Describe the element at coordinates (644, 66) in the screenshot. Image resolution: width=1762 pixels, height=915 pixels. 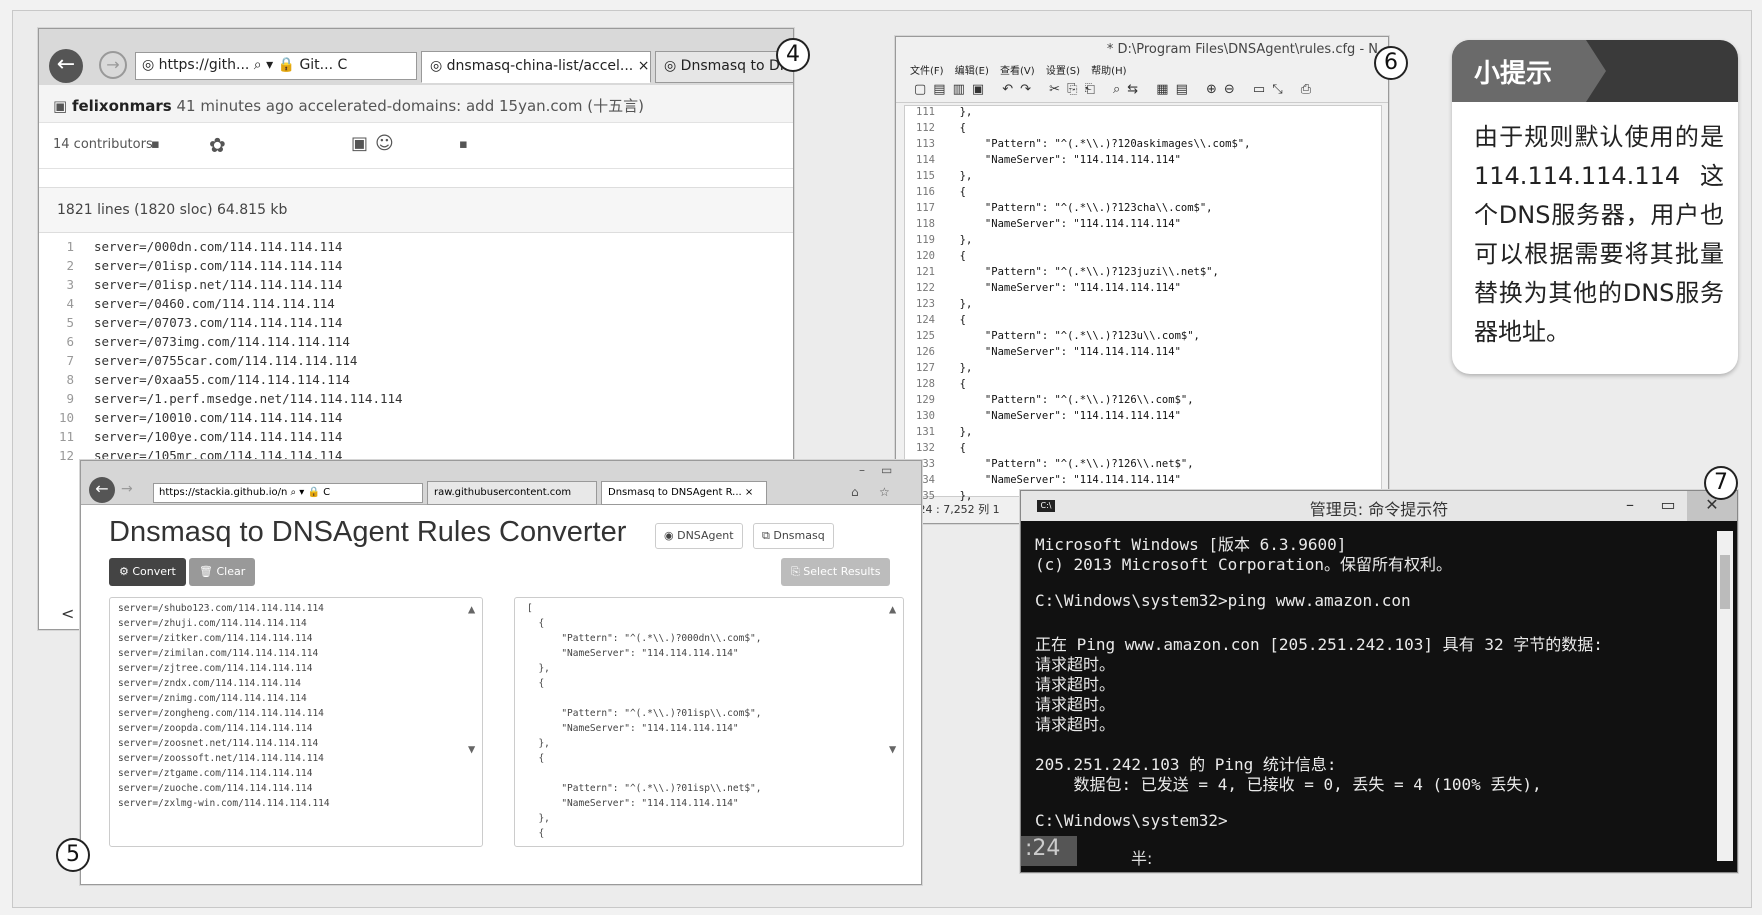
I see `close-icon: ×` at that location.